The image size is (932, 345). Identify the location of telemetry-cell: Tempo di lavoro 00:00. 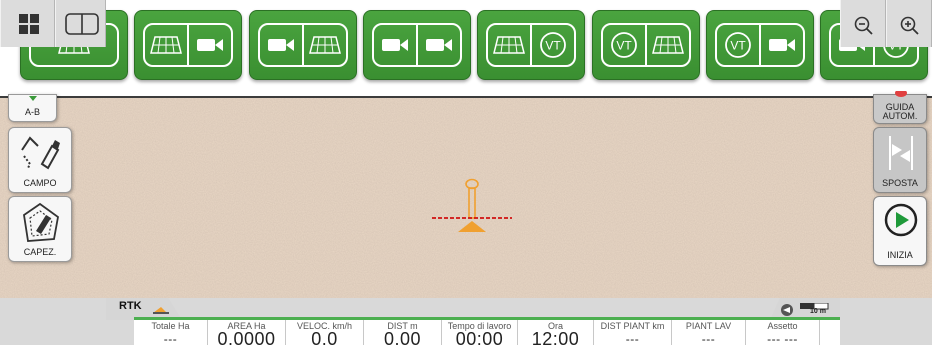
(480, 332).